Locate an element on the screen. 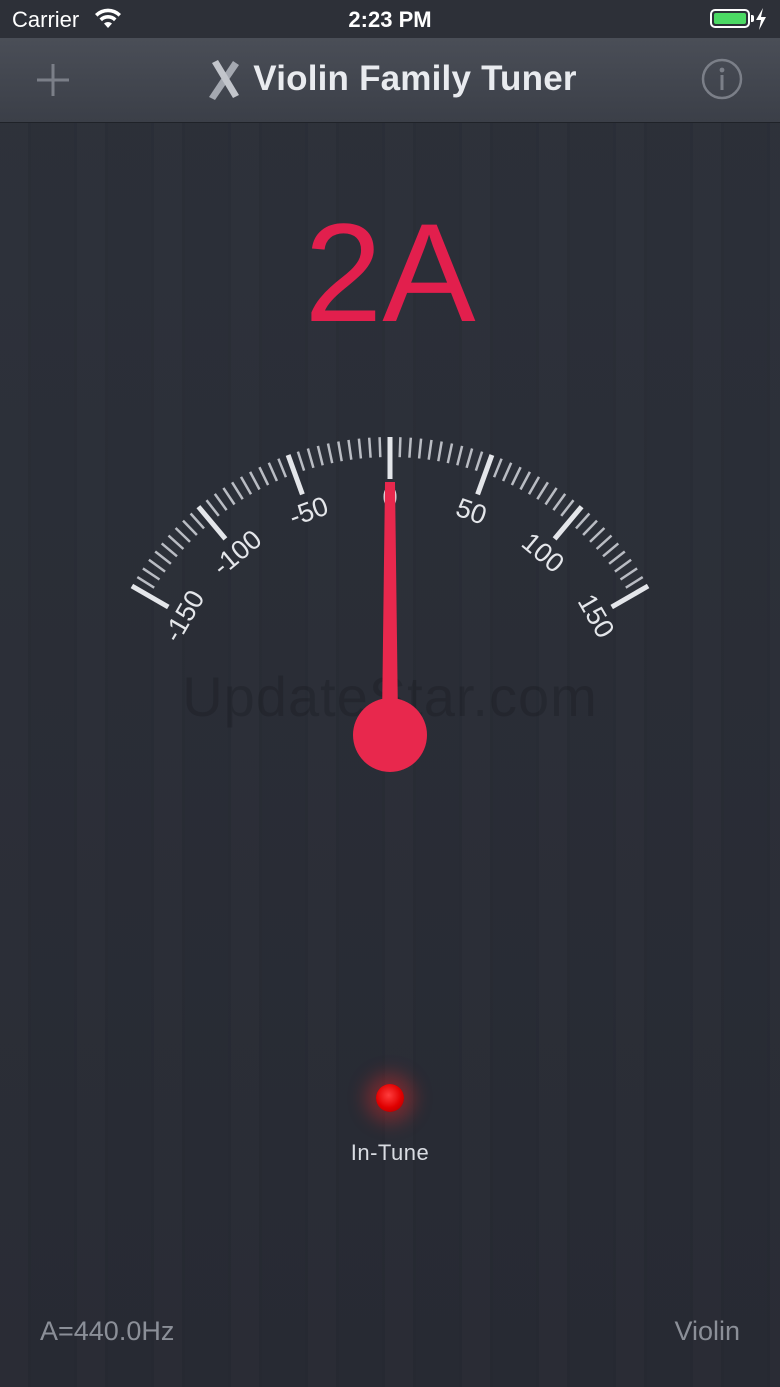 The width and height of the screenshot is (780, 1387). navigation-bar: Violin Family Tuner is located at coordinates (390, 80).